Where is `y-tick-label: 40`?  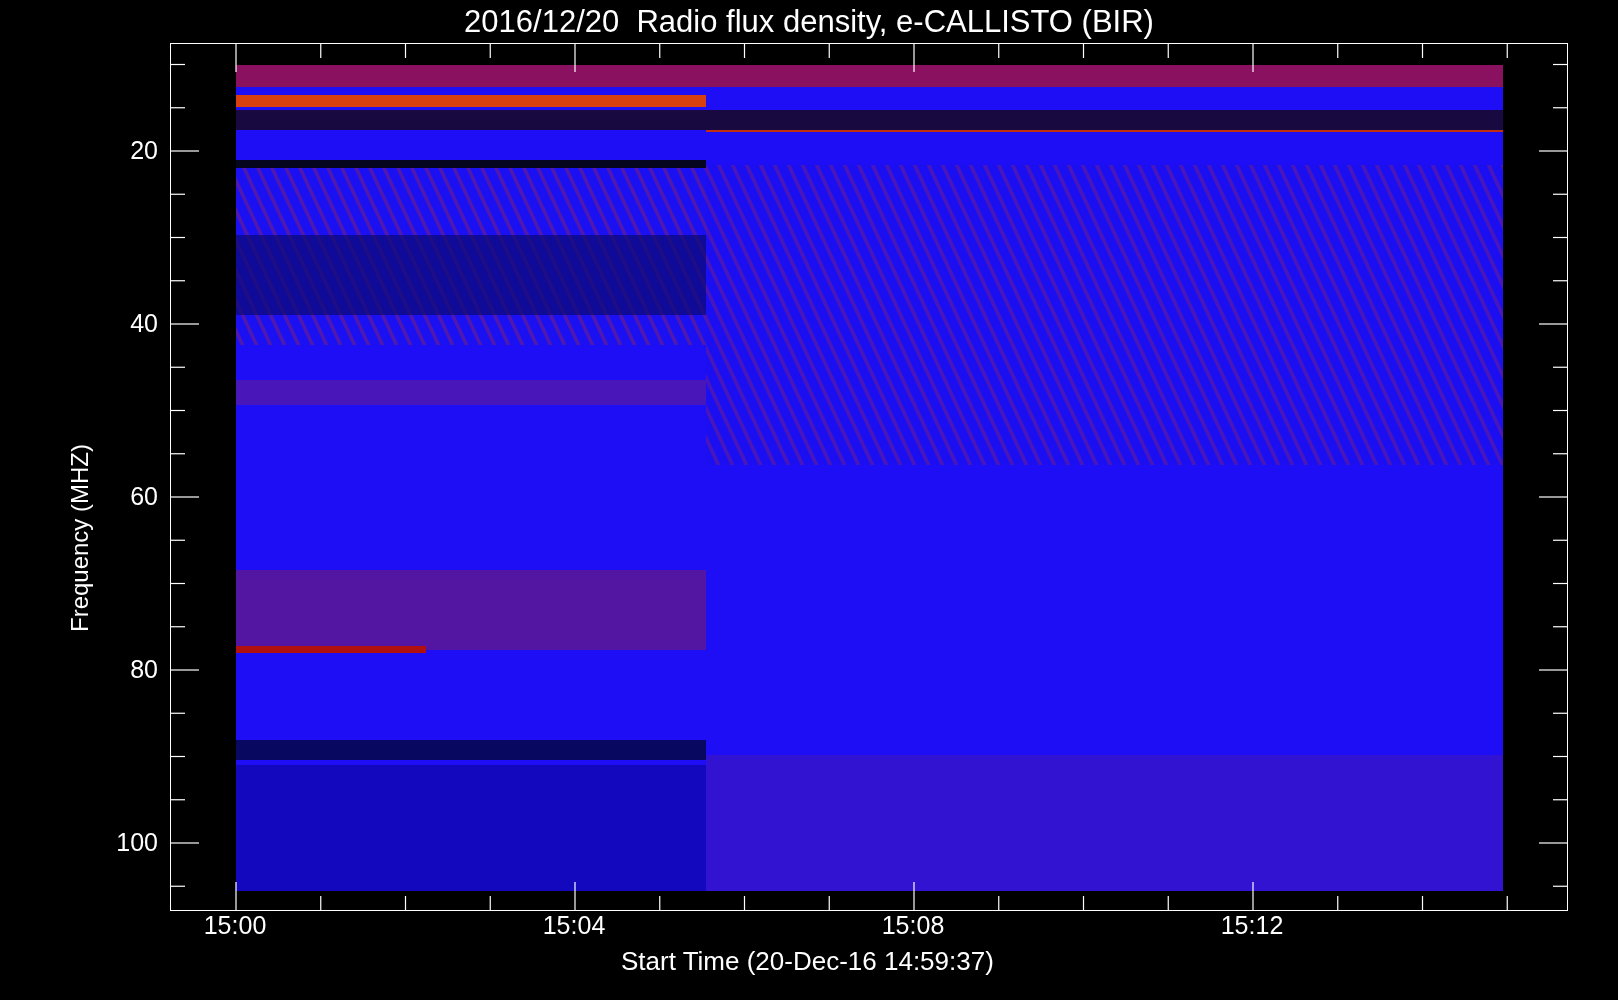
y-tick-label: 40 is located at coordinates (144, 323).